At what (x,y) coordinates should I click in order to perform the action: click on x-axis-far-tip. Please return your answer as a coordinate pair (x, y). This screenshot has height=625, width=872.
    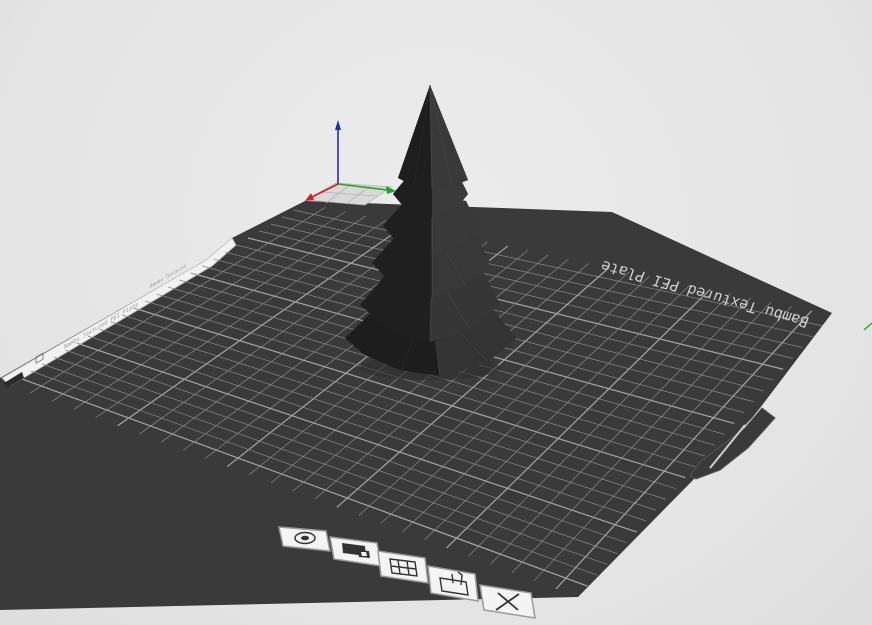
    Looking at the image, I should click on (867, 326).